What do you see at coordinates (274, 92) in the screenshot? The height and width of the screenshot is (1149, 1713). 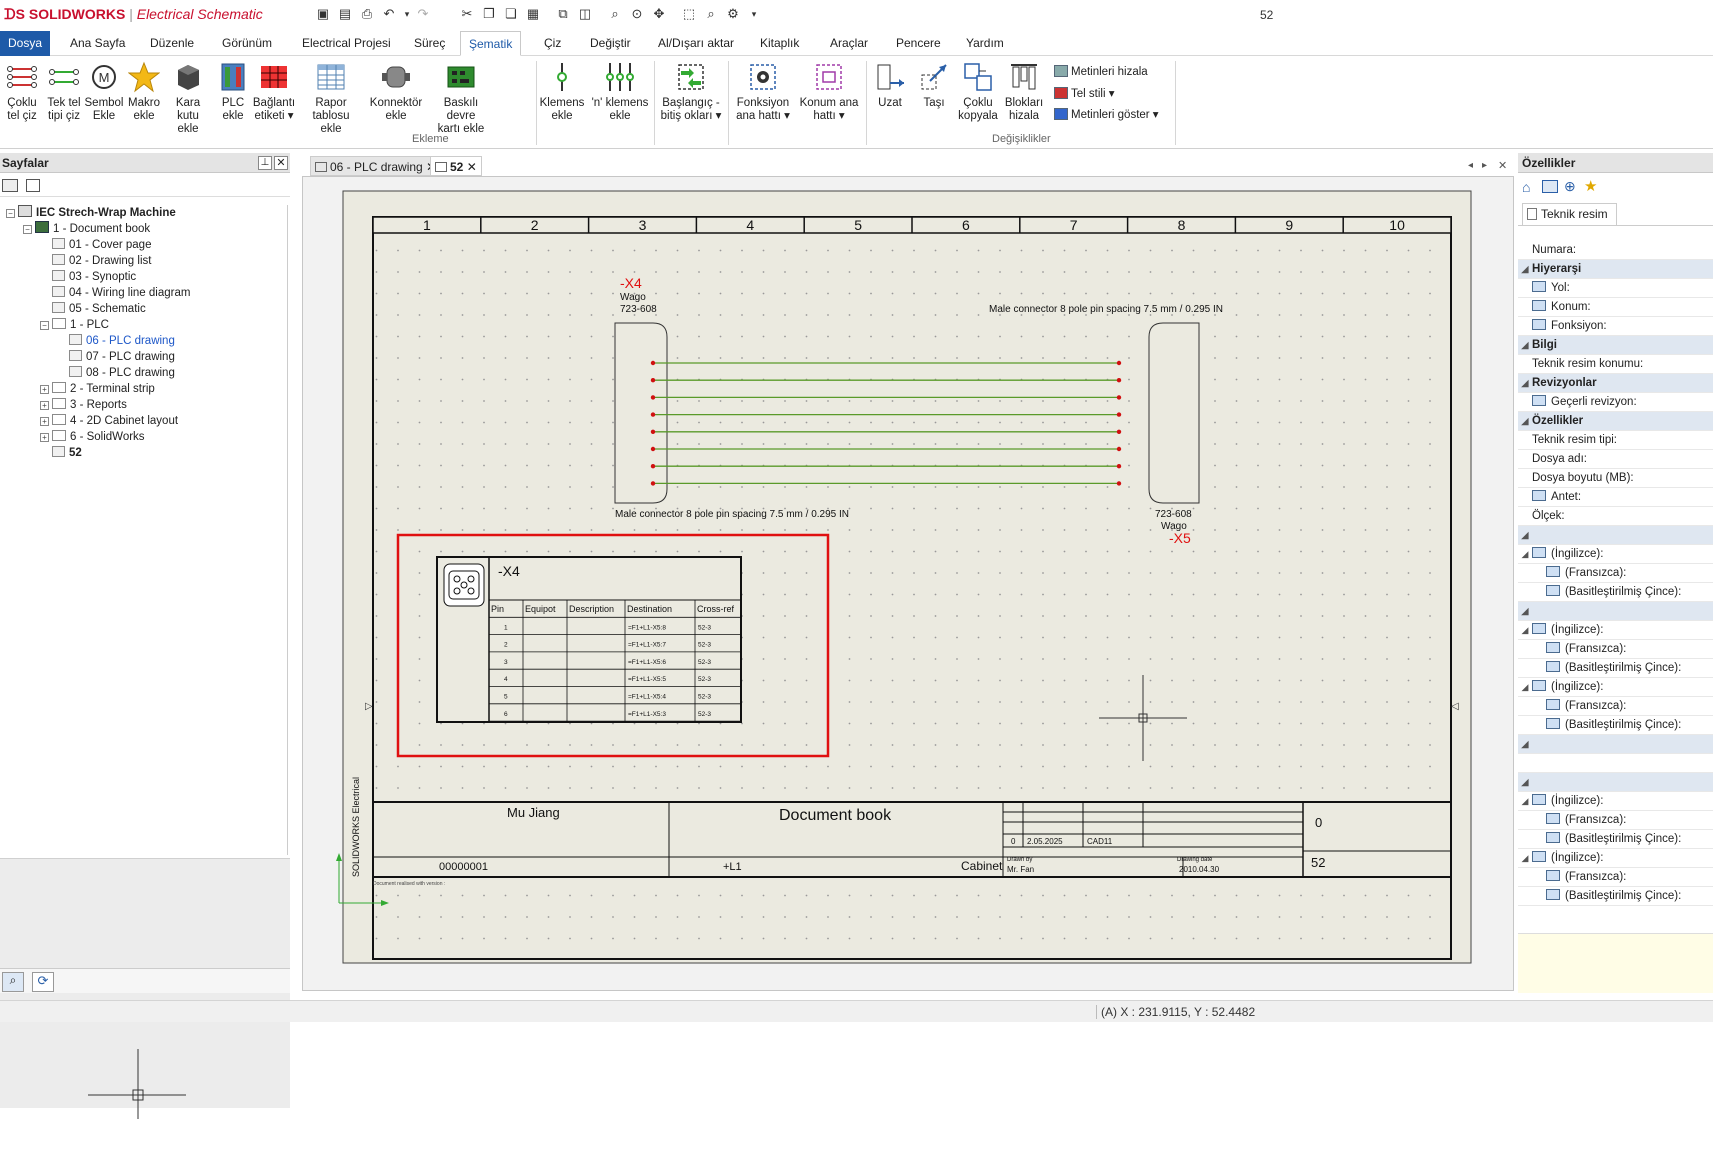 I see `connection-label-button: Bağlantı etiketi ▾` at bounding box center [274, 92].